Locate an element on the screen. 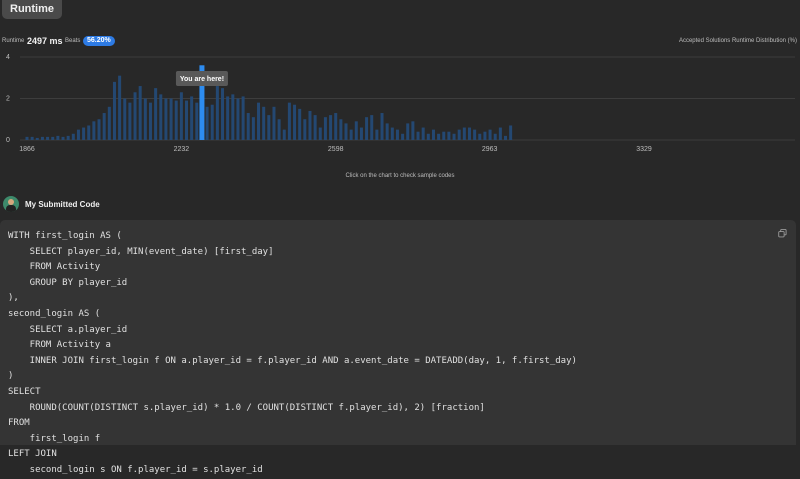 This screenshot has height=479, width=800. avatar is located at coordinates (11, 204).